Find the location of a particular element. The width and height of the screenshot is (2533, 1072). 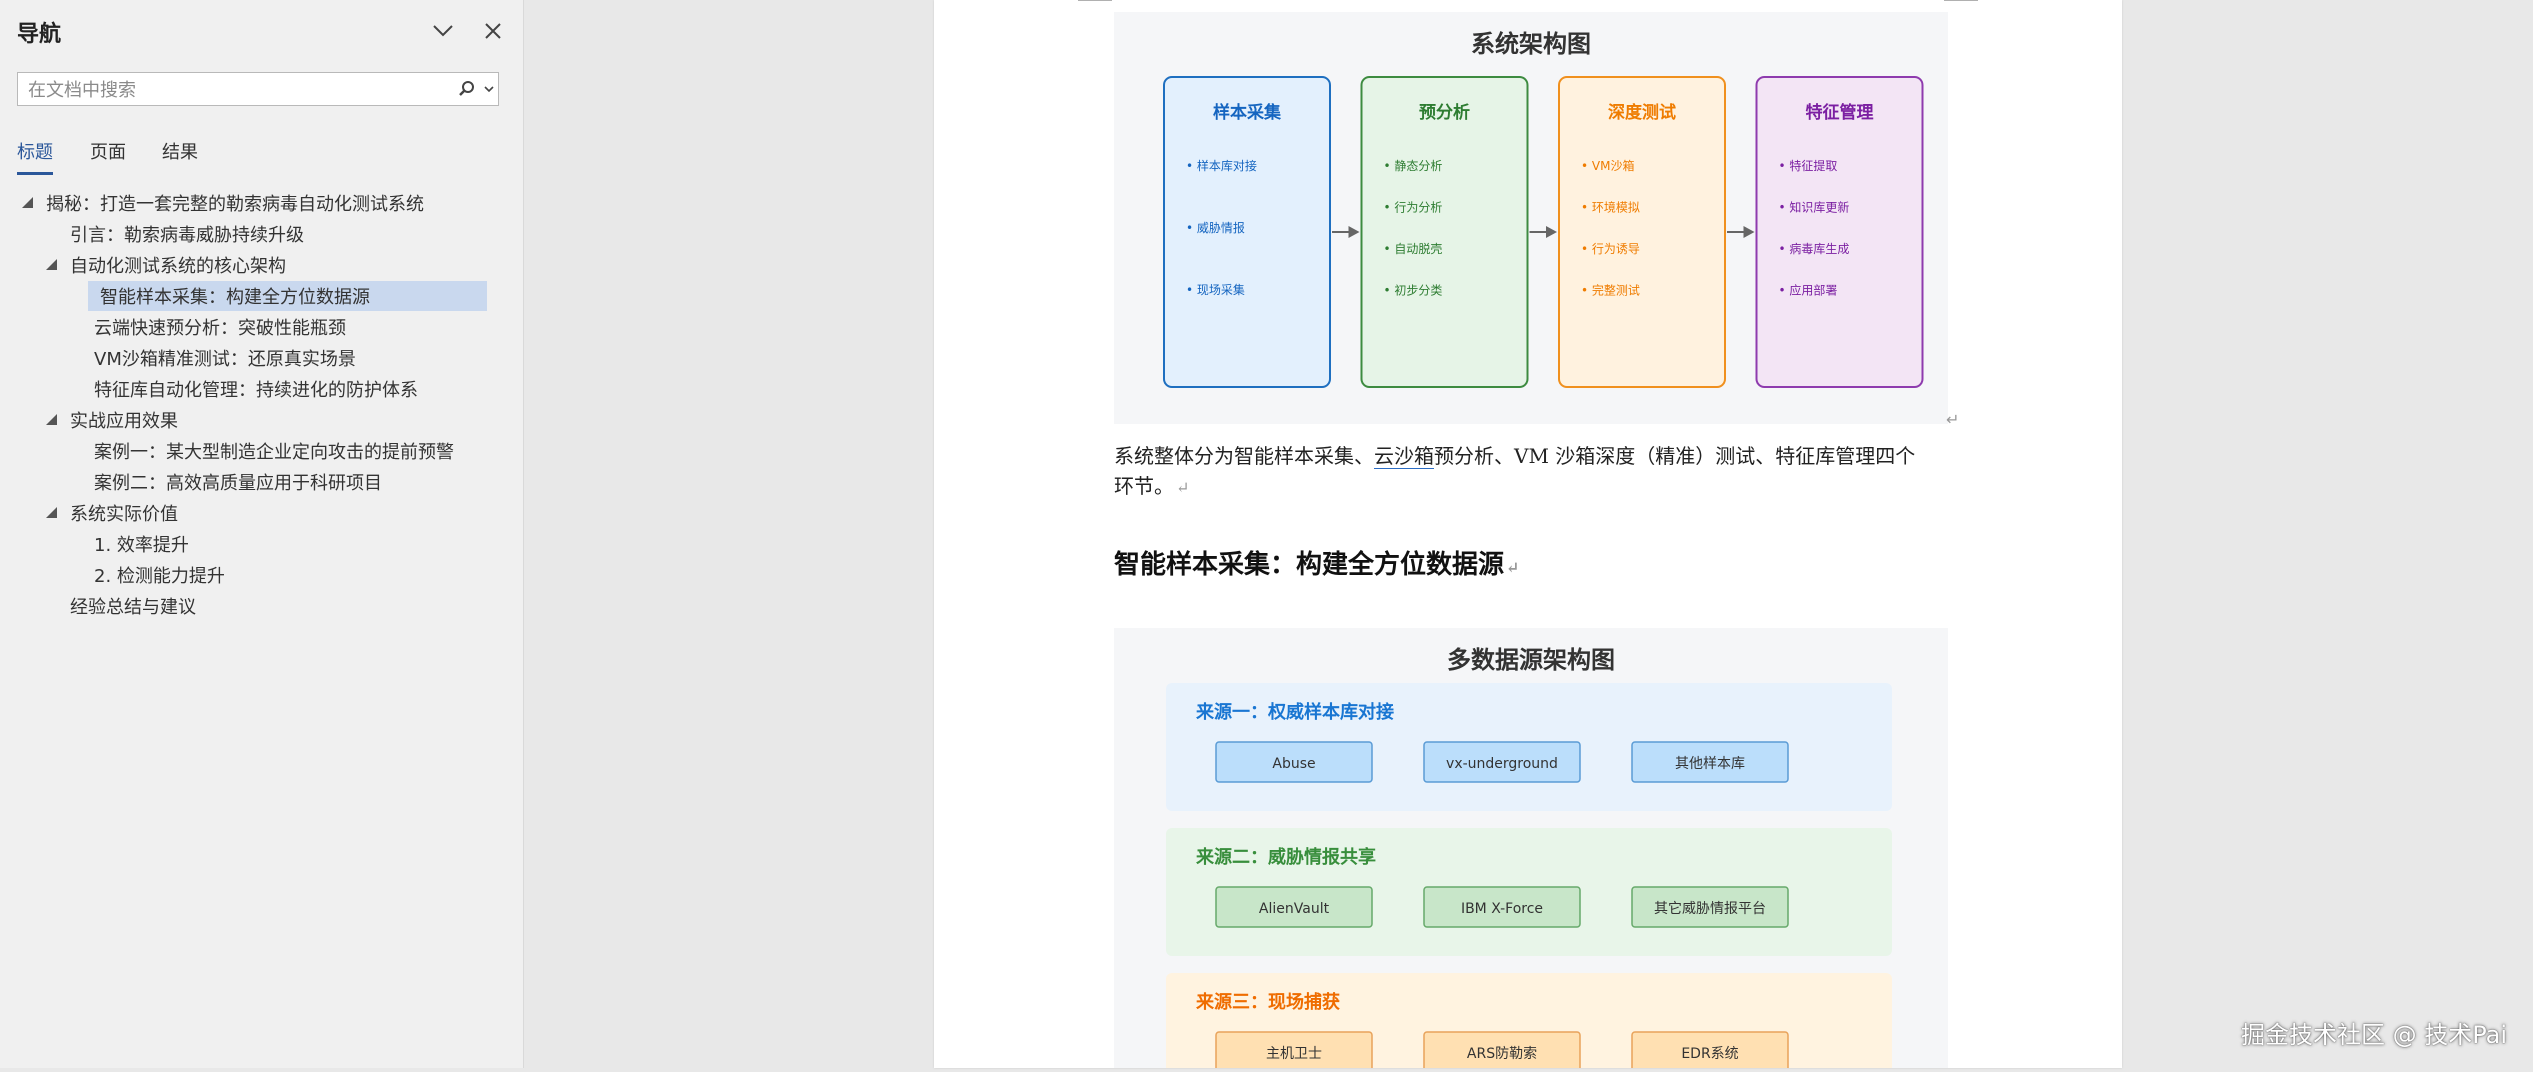

nav-heading-item: VM沙箱精准测试：还原真实场景 is located at coordinates (225, 358).